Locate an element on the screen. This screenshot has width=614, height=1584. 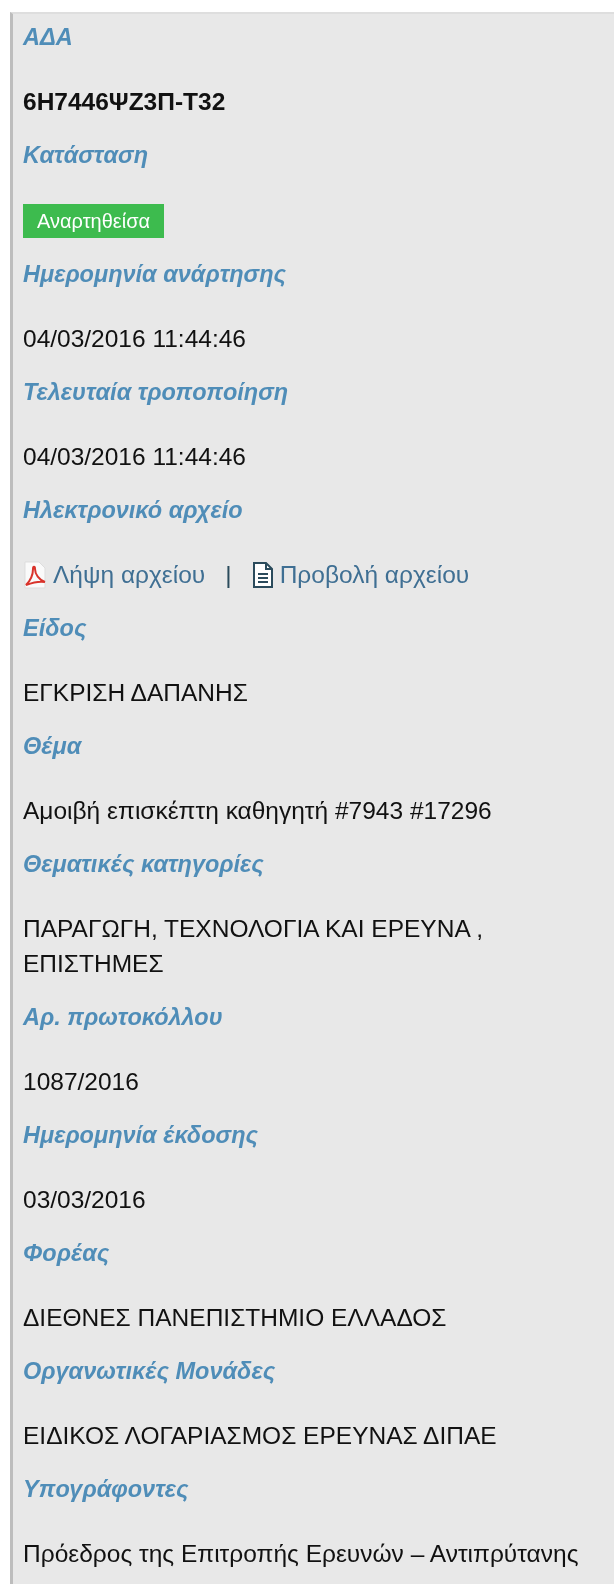
field-label: Φορέας is located at coordinates (66, 1253).